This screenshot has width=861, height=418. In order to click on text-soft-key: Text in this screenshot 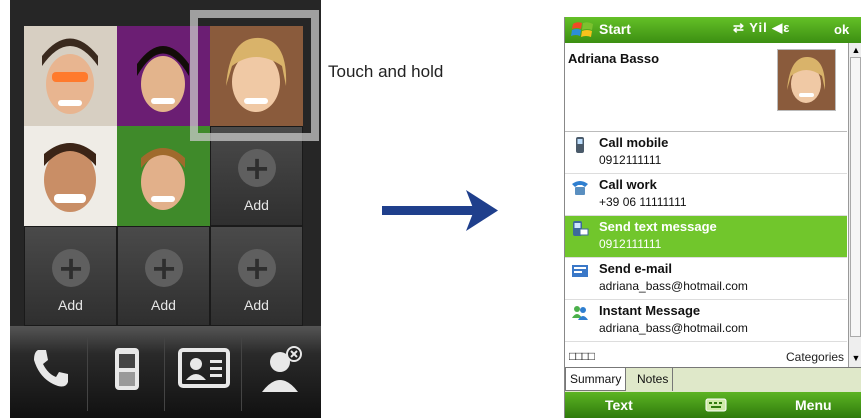, I will do `click(619, 405)`.